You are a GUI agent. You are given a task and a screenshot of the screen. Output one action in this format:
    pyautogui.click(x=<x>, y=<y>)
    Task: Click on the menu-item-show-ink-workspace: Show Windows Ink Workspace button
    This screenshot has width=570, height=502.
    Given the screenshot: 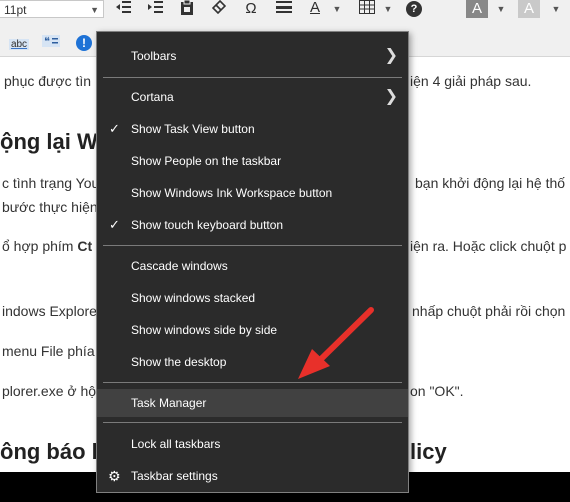 What is the action you would take?
    pyautogui.click(x=252, y=193)
    